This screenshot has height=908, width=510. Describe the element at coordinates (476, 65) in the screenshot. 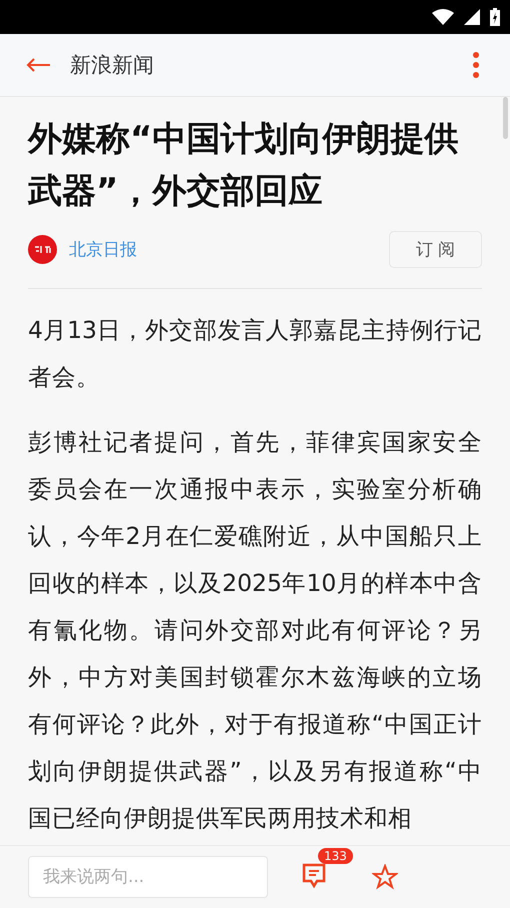

I see `more-button` at that location.